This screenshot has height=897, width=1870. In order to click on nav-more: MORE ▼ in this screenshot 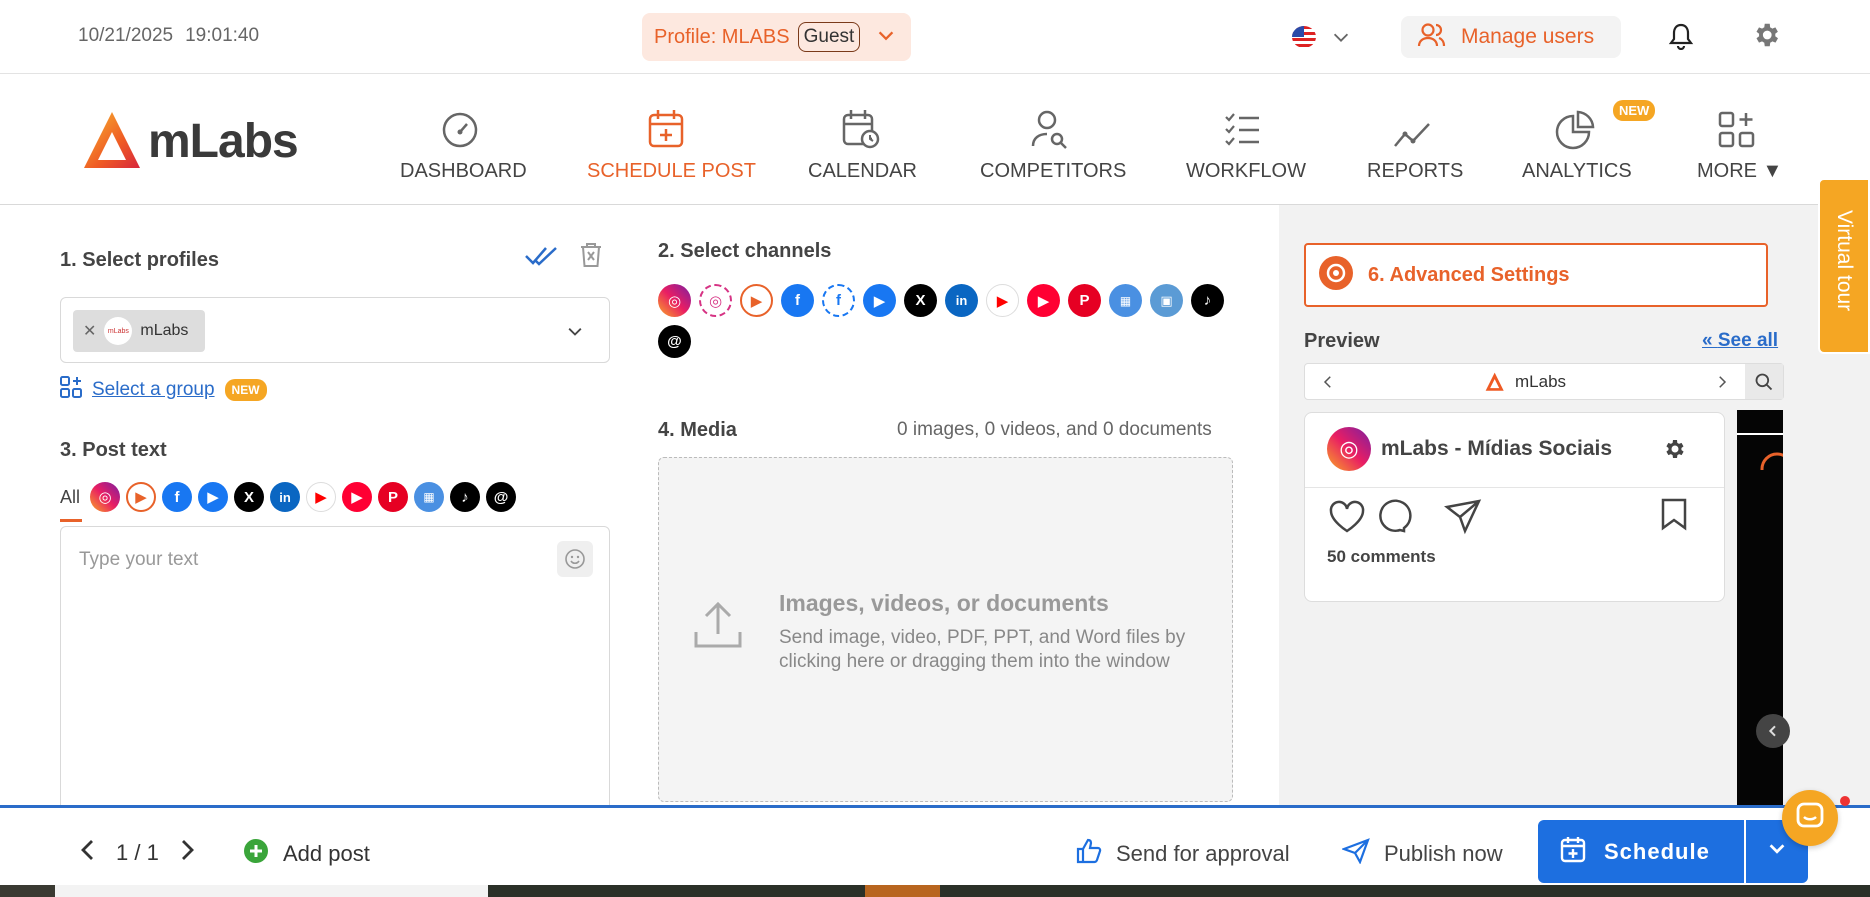, I will do `click(1739, 144)`.